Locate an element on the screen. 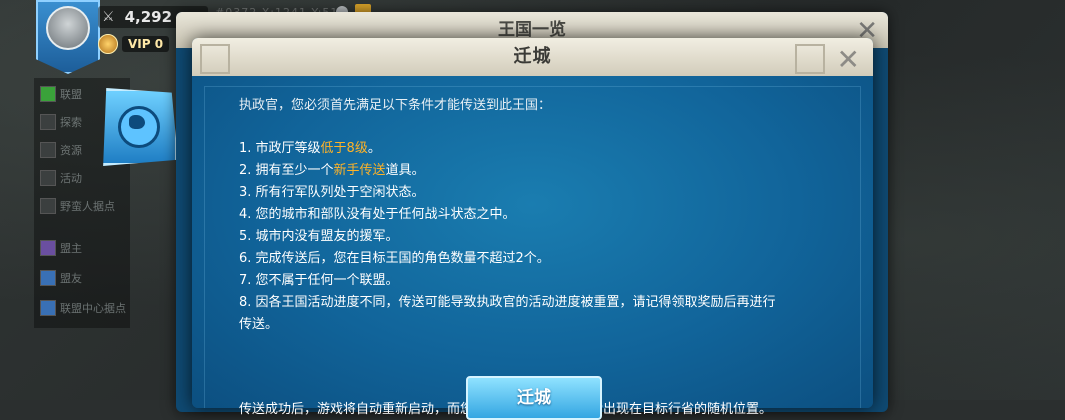 Image resolution: width=1065 pixels, height=420 pixels. world-map-button is located at coordinates (140, 127).